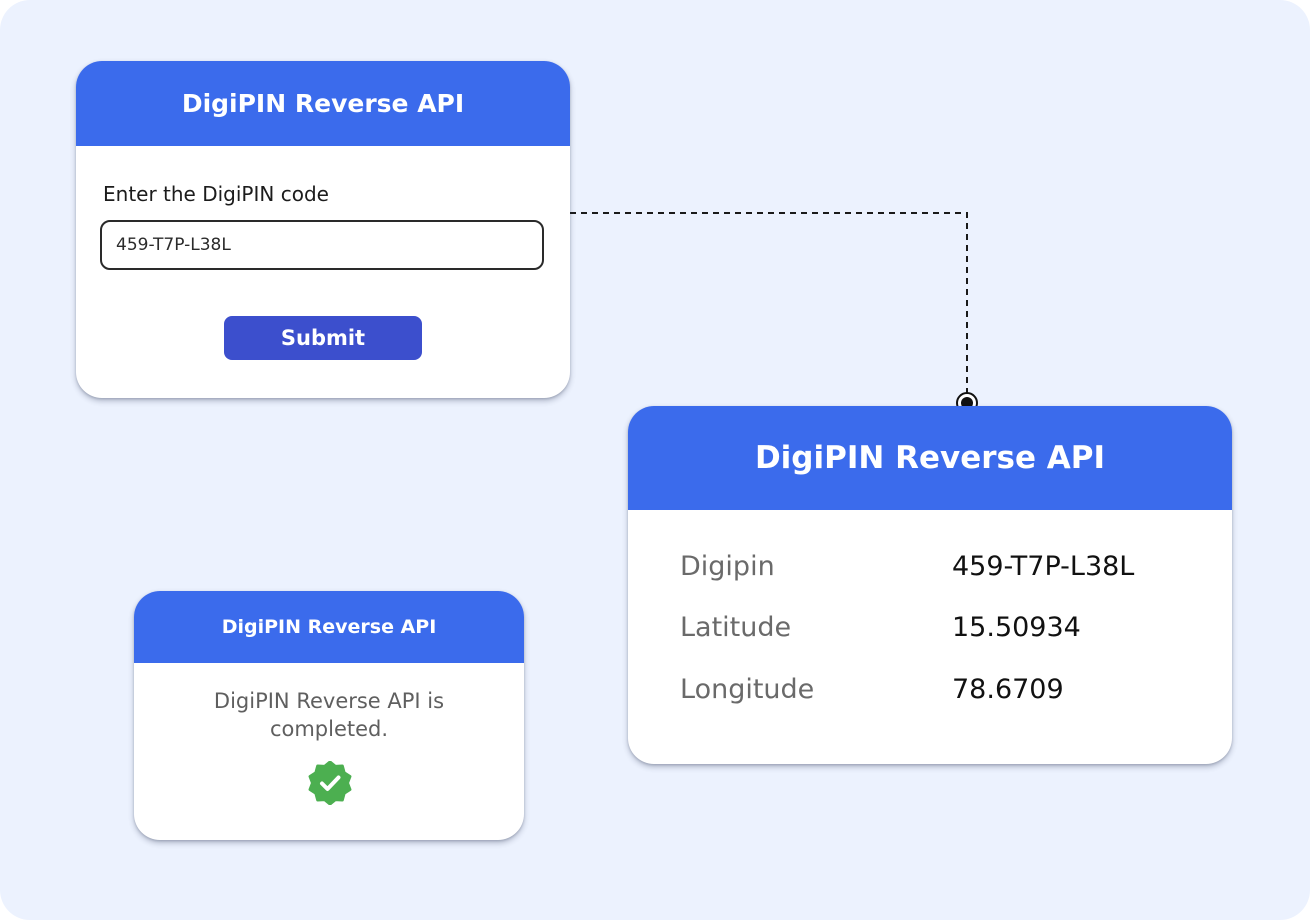  I want to click on digipin-input, so click(322, 245).